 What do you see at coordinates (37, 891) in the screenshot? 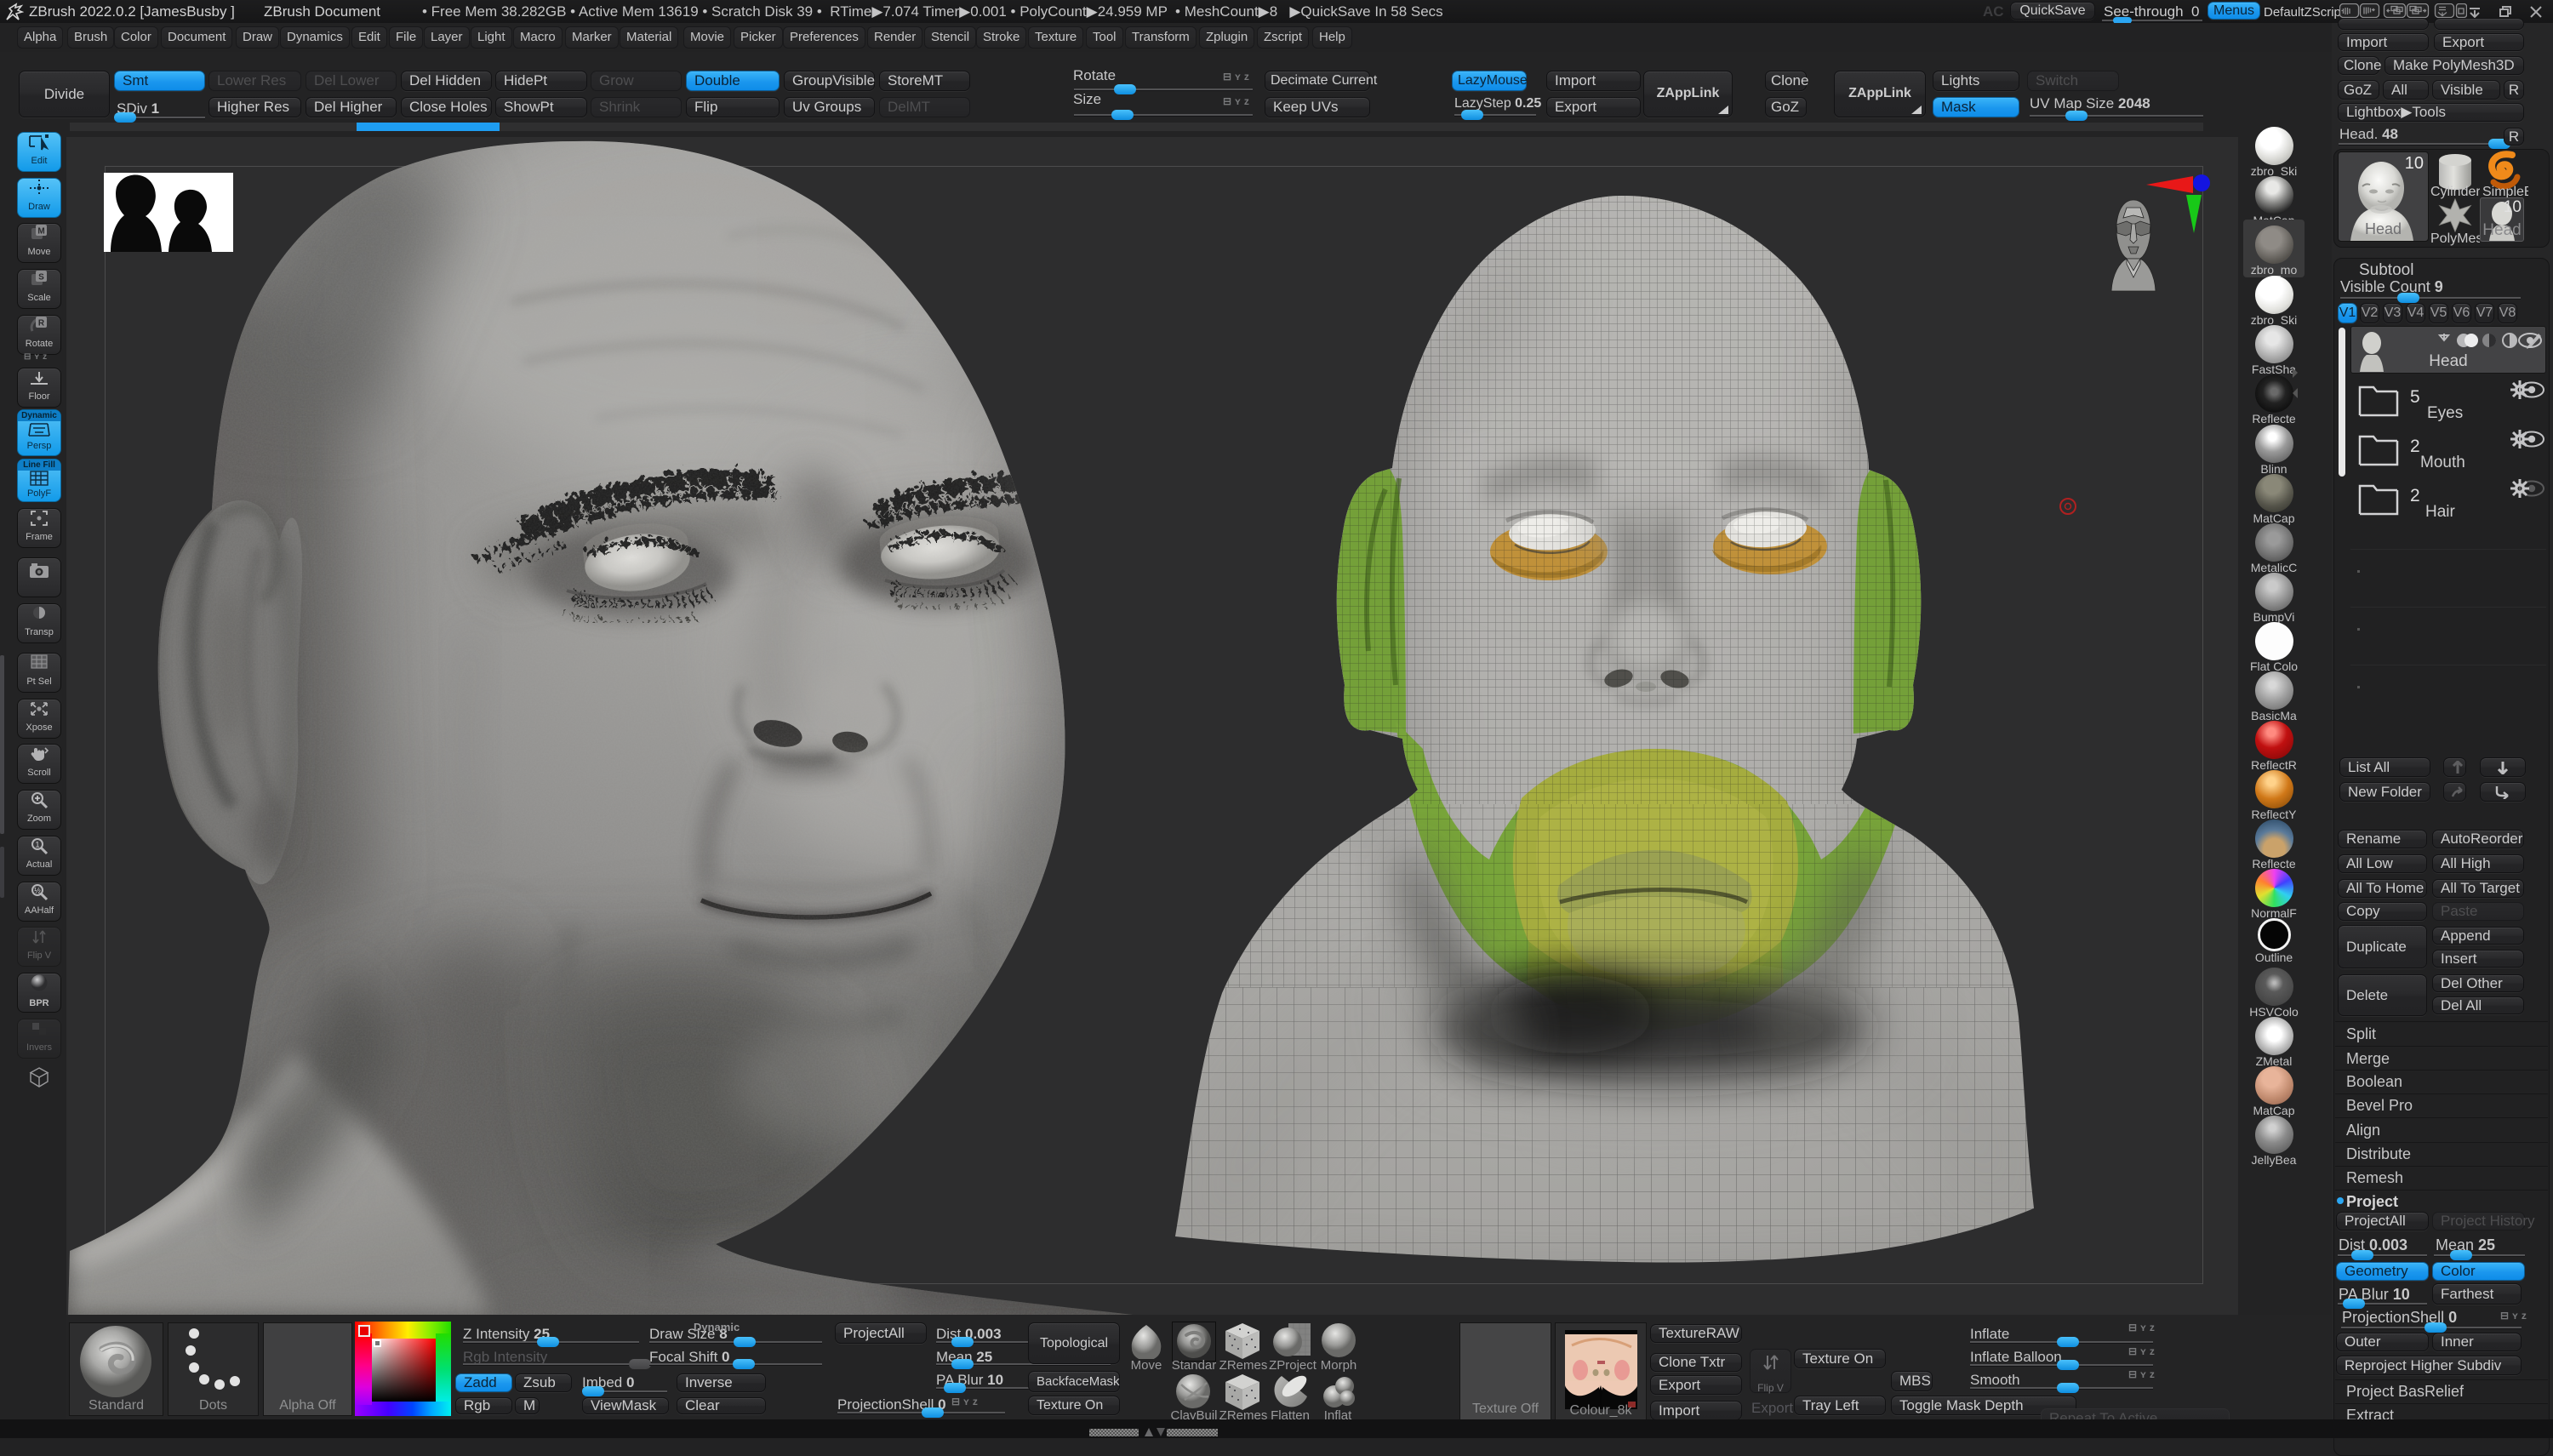
I see `svg-text: ½` at bounding box center [37, 891].